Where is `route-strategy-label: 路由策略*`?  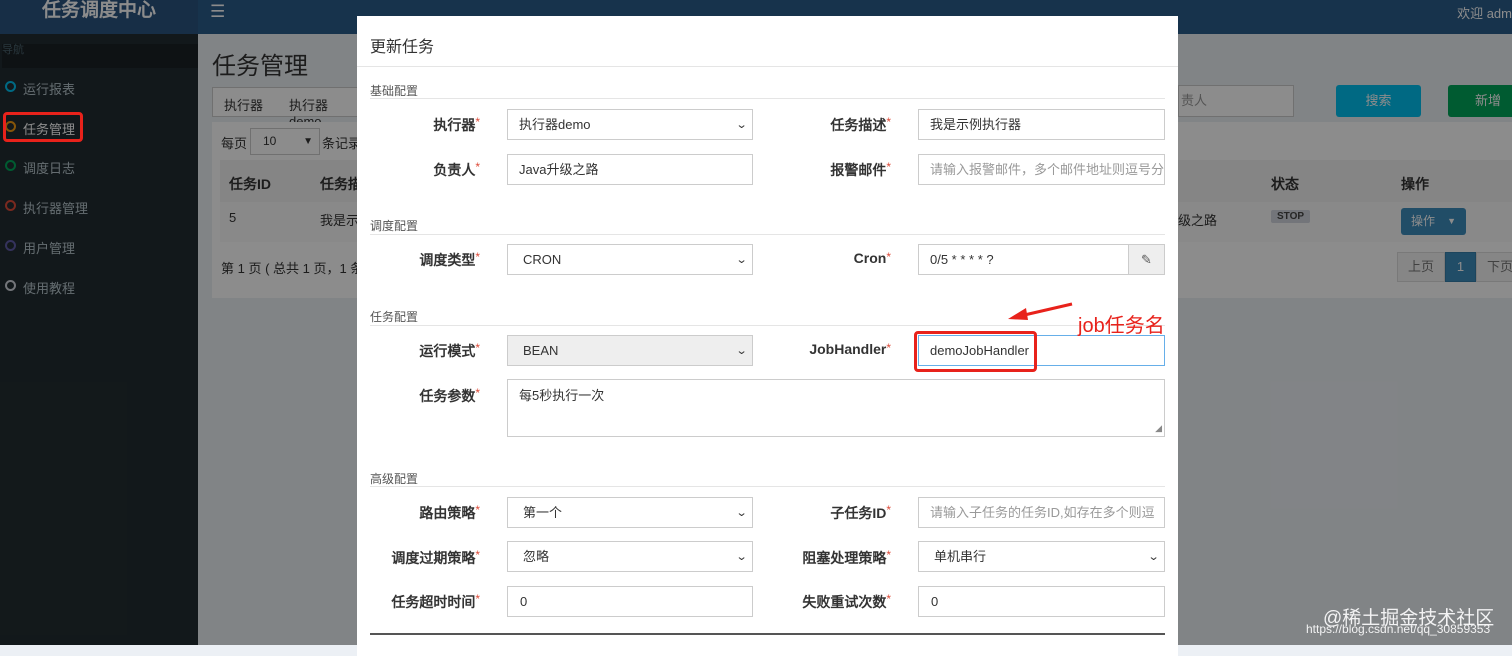
route-strategy-label: 路由策略* is located at coordinates (419, 513).